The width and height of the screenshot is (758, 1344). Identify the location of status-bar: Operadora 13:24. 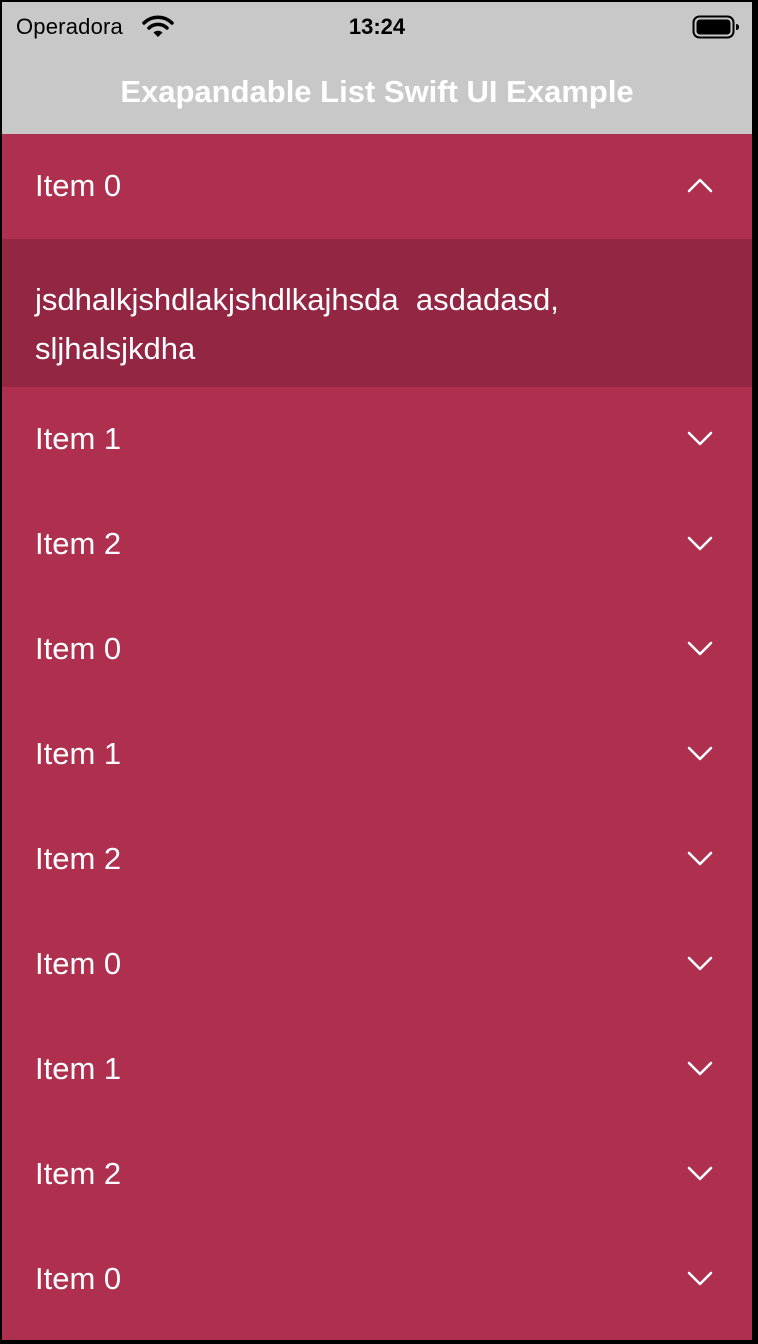
(377, 27).